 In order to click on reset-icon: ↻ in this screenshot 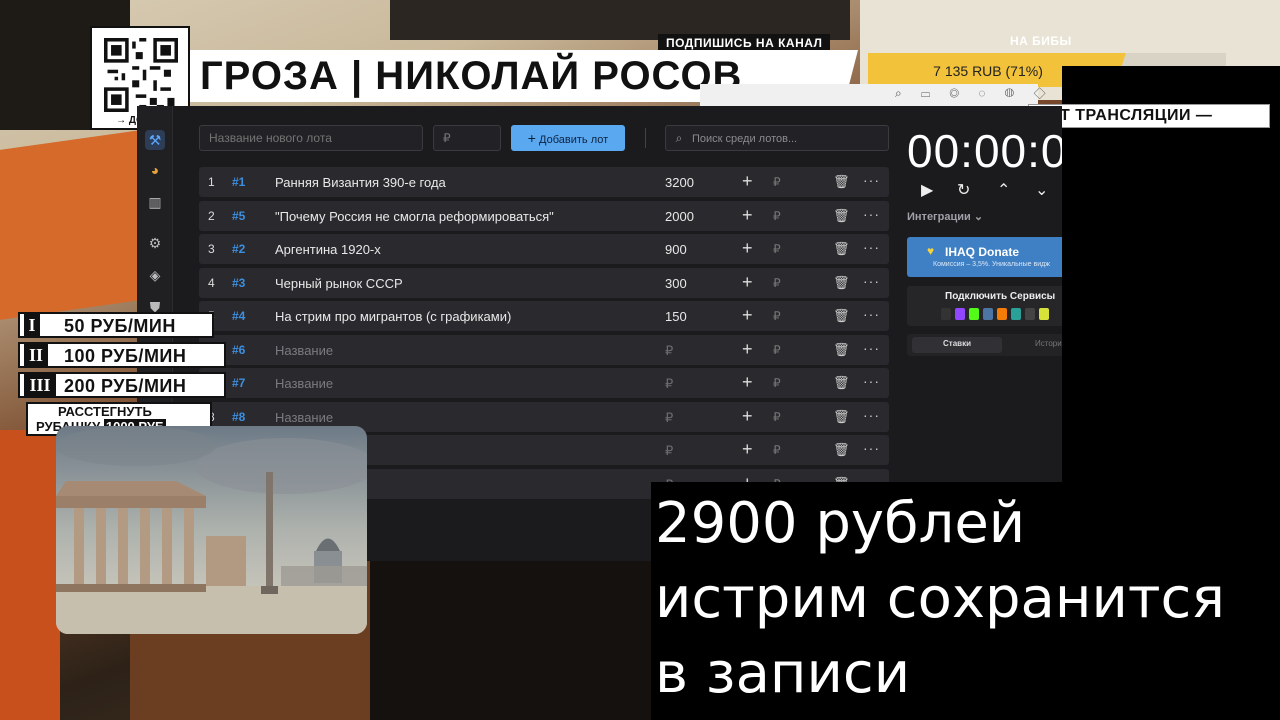, I will do `click(963, 190)`.